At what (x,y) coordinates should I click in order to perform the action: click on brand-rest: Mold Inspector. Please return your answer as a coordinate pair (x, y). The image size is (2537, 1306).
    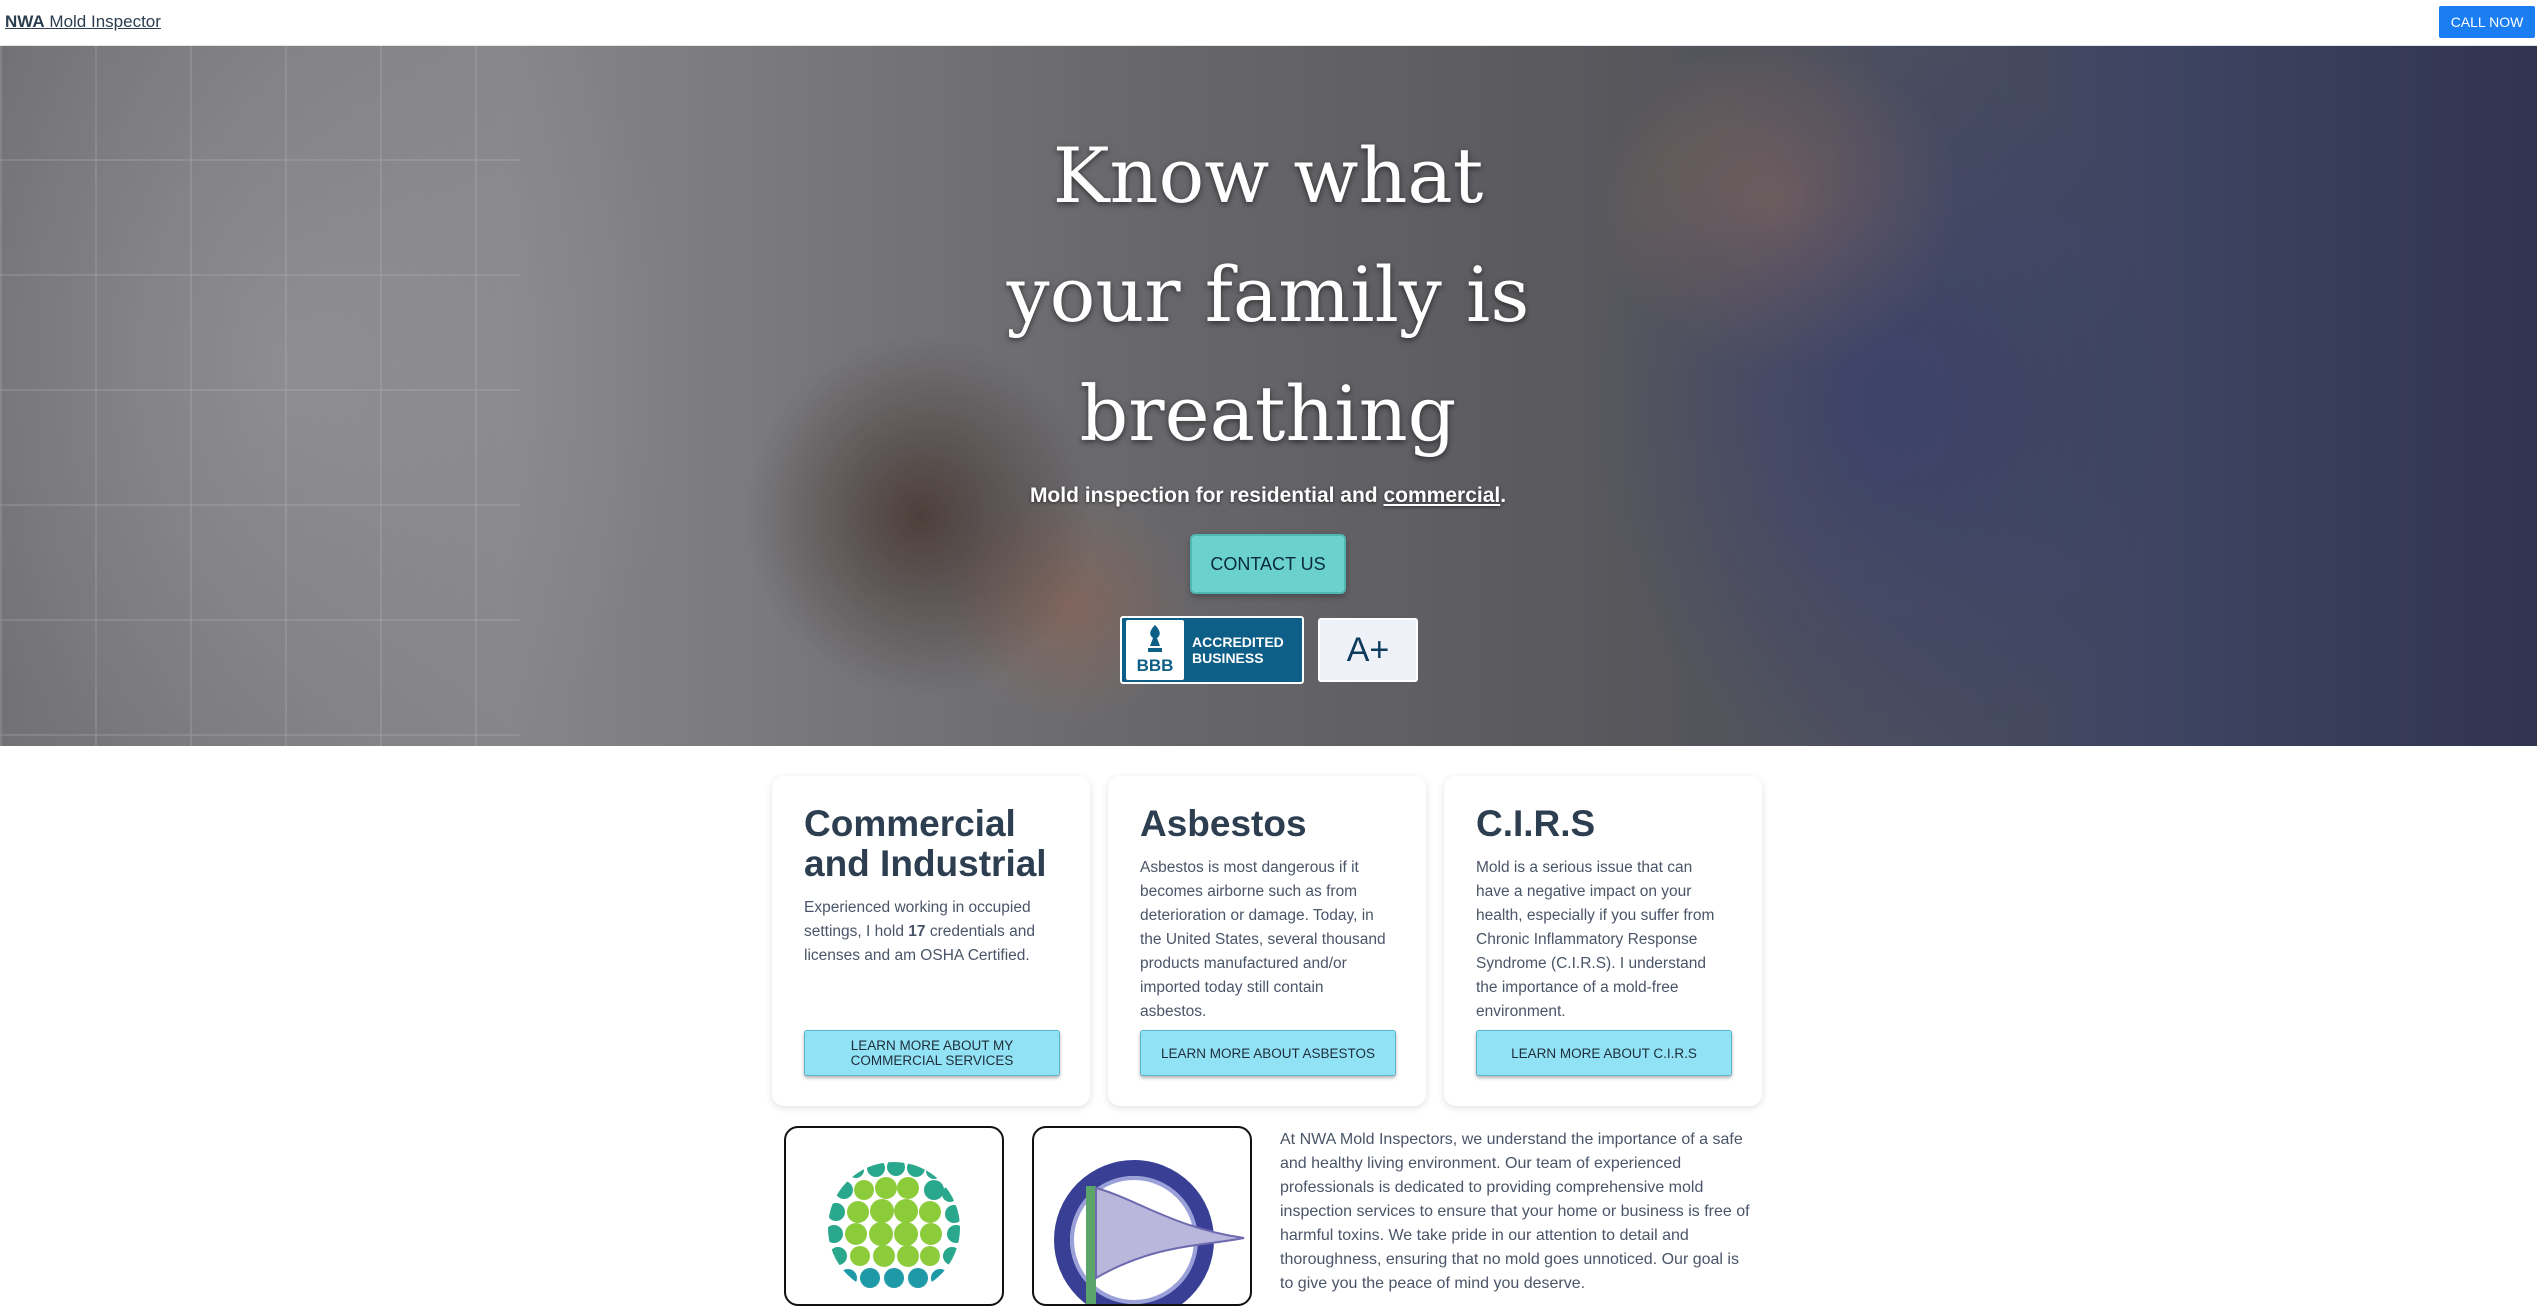
    Looking at the image, I should click on (105, 21).